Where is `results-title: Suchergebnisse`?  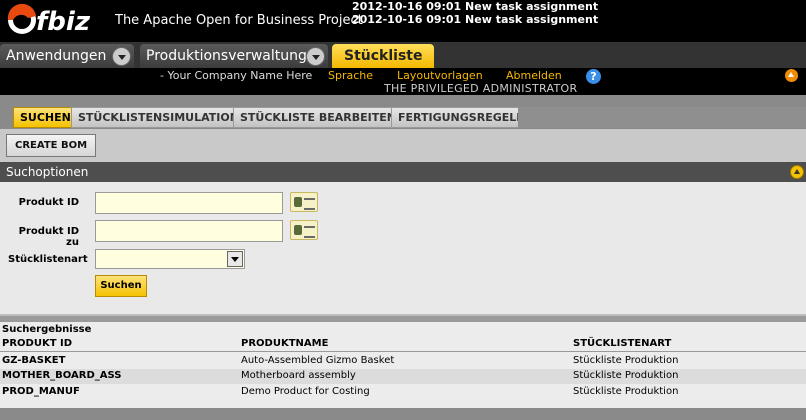
results-title: Suchergebnisse is located at coordinates (47, 329).